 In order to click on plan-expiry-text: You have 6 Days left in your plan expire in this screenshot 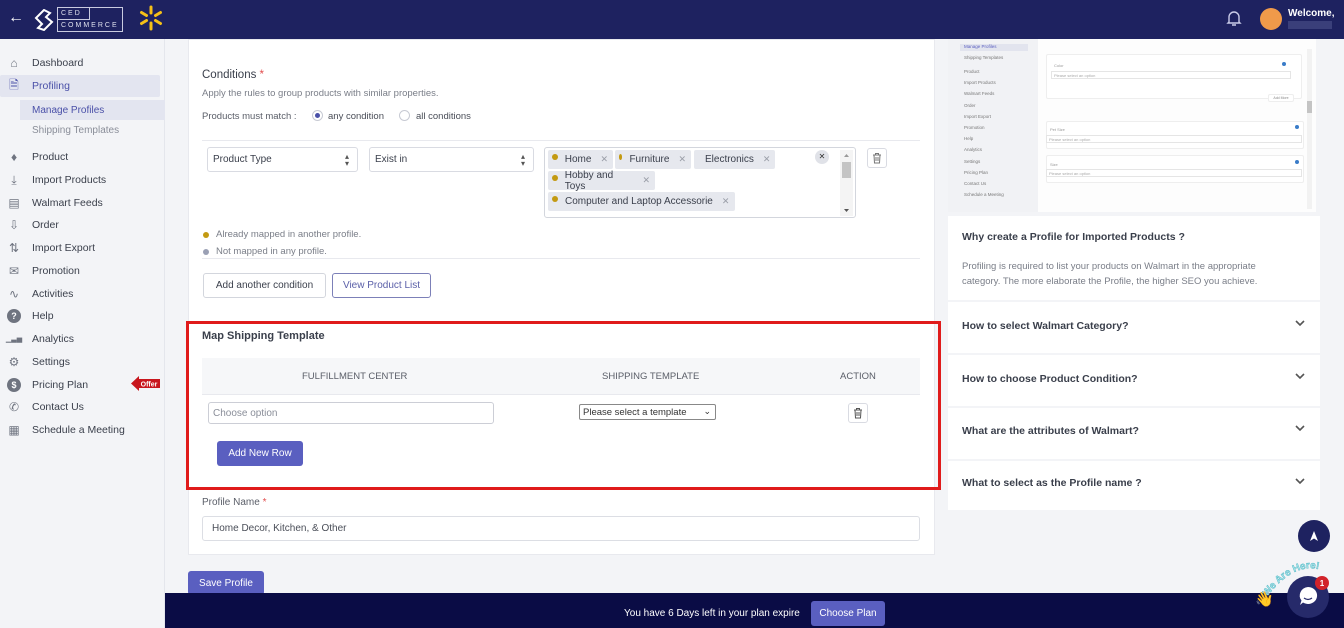, I will do `click(712, 613)`.